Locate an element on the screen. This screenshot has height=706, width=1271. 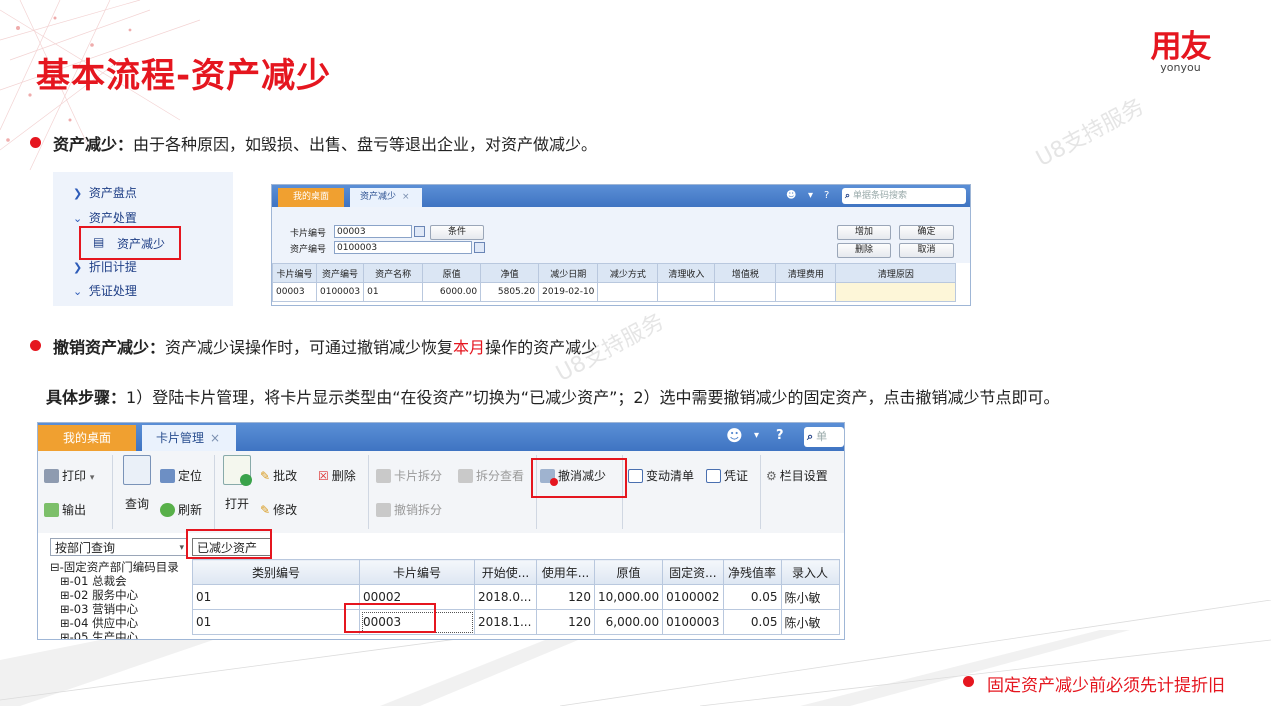
tree-node: ⊞-04 供应中心 is located at coordinates (125, 623).